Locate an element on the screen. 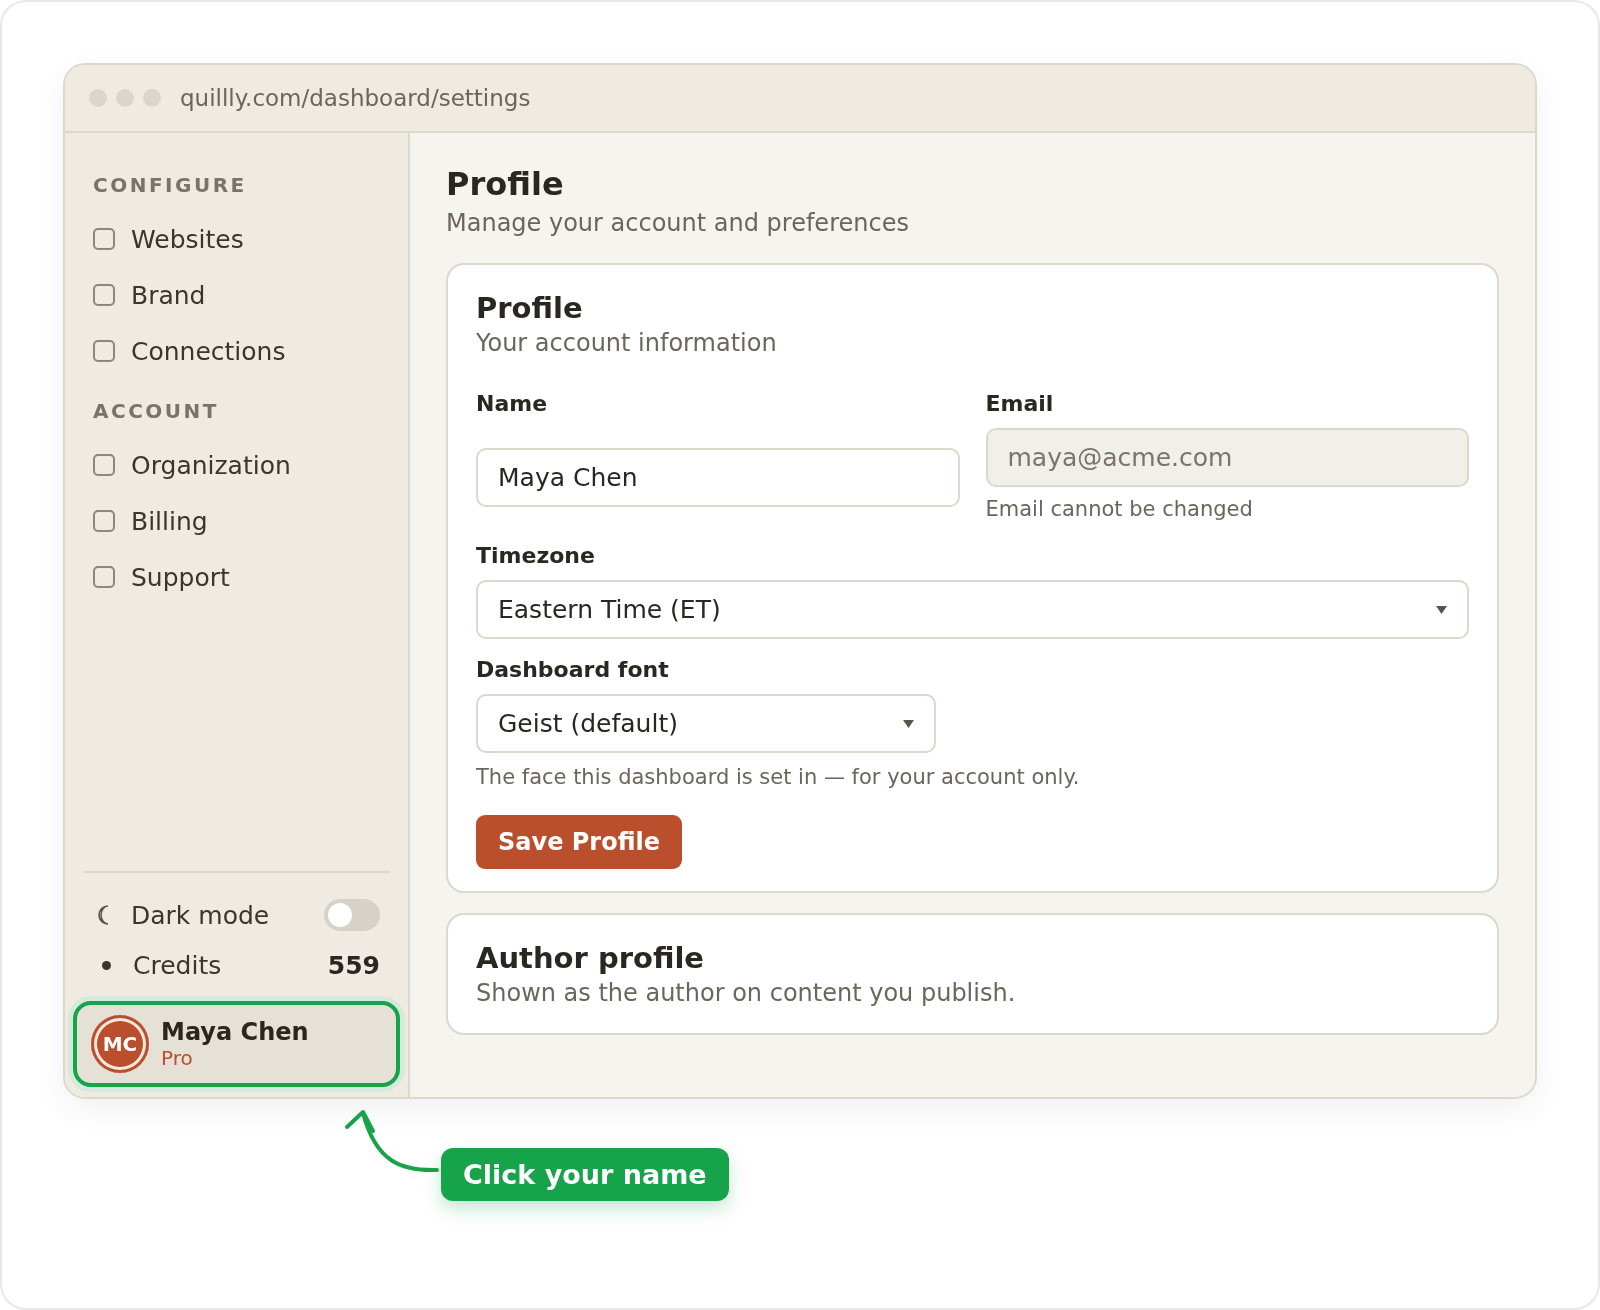  field-hint: The face this dashboard is set in — for your account only. is located at coordinates (778, 777).